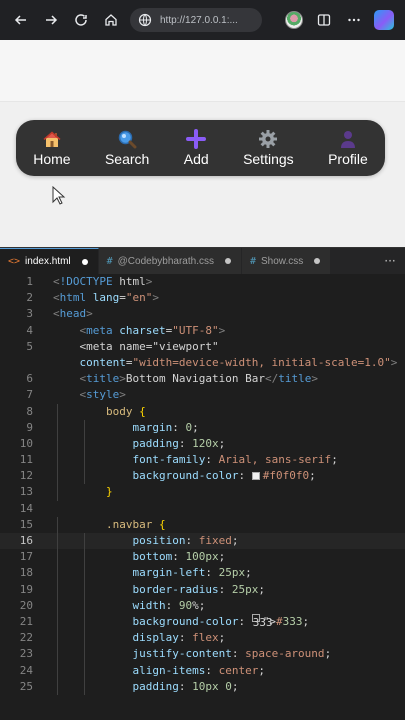  I want to click on tab-index-html: <> index.html, so click(49, 261).